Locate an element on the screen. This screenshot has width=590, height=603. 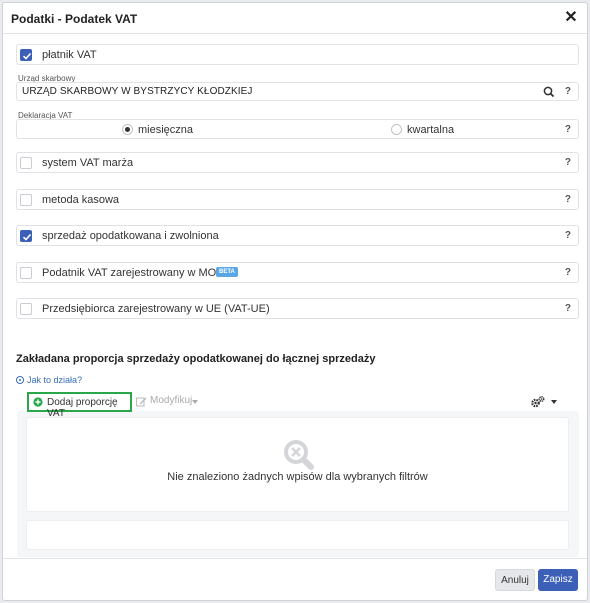
vat-payer-label: płatnik VAT is located at coordinates (69, 55).